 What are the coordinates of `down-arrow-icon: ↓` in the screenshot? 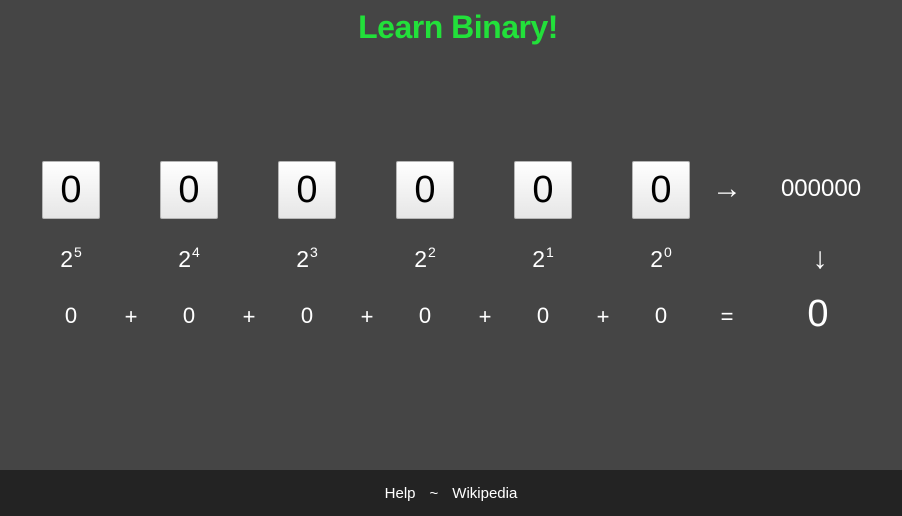 It's located at (820, 258).